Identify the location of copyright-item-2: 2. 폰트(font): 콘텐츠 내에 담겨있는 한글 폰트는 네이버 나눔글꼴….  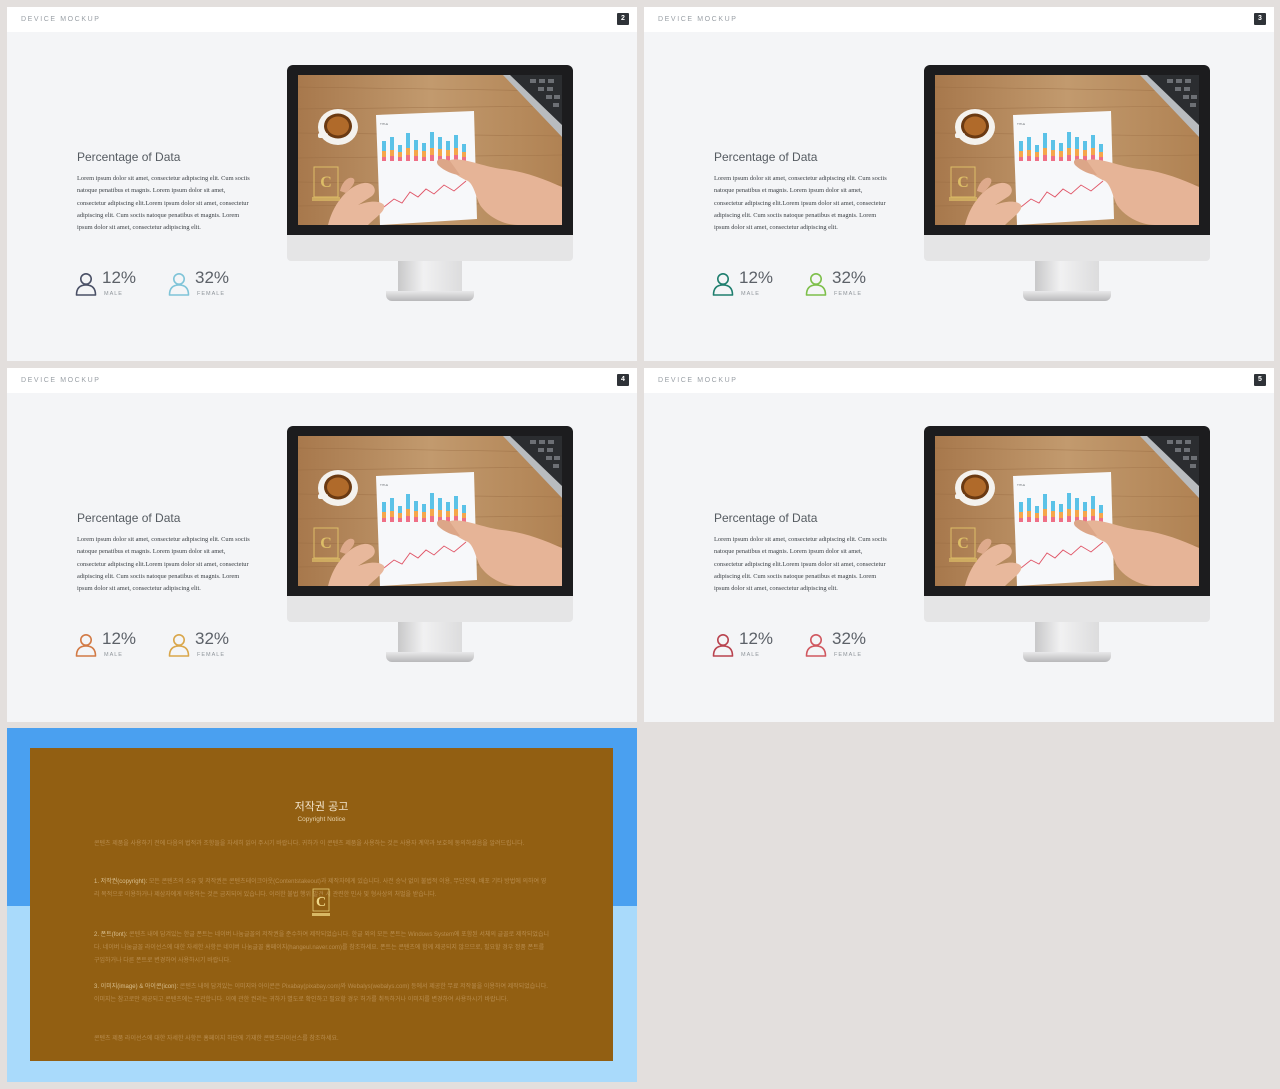
(322, 948).